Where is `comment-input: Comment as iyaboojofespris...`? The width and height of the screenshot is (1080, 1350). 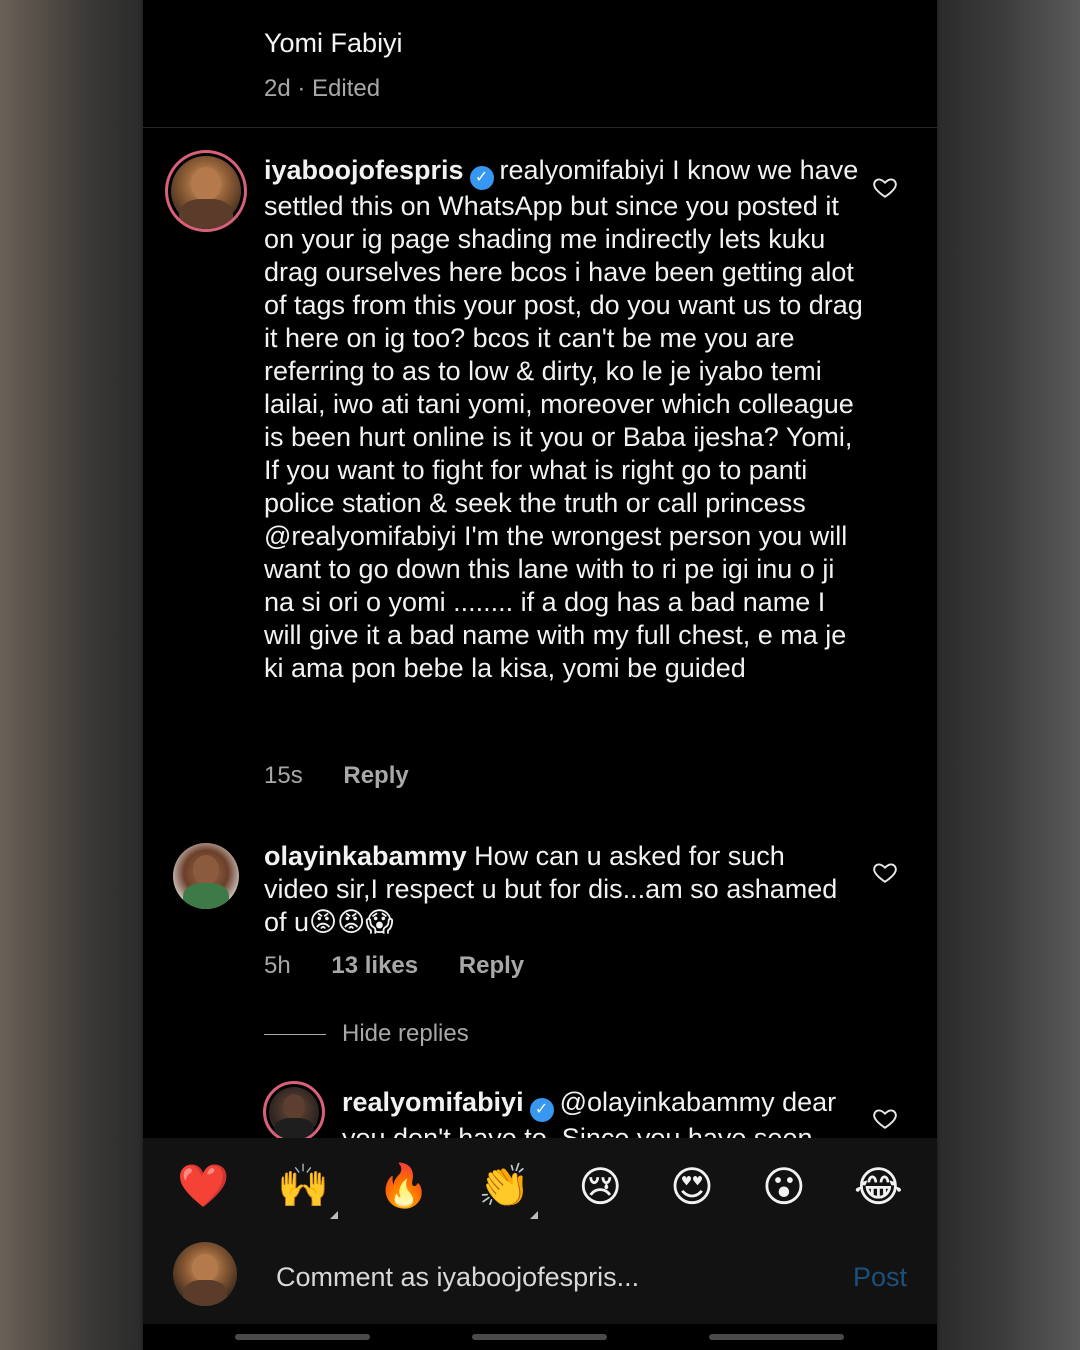
comment-input: Comment as iyaboojofespris... is located at coordinates (457, 1277).